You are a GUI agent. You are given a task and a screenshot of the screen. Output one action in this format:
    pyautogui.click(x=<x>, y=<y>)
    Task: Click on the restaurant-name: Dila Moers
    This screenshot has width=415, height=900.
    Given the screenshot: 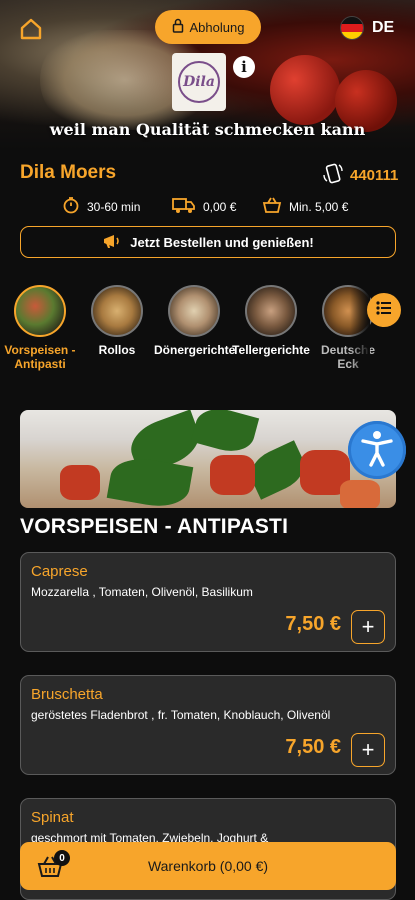 What is the action you would take?
    pyautogui.click(x=68, y=172)
    